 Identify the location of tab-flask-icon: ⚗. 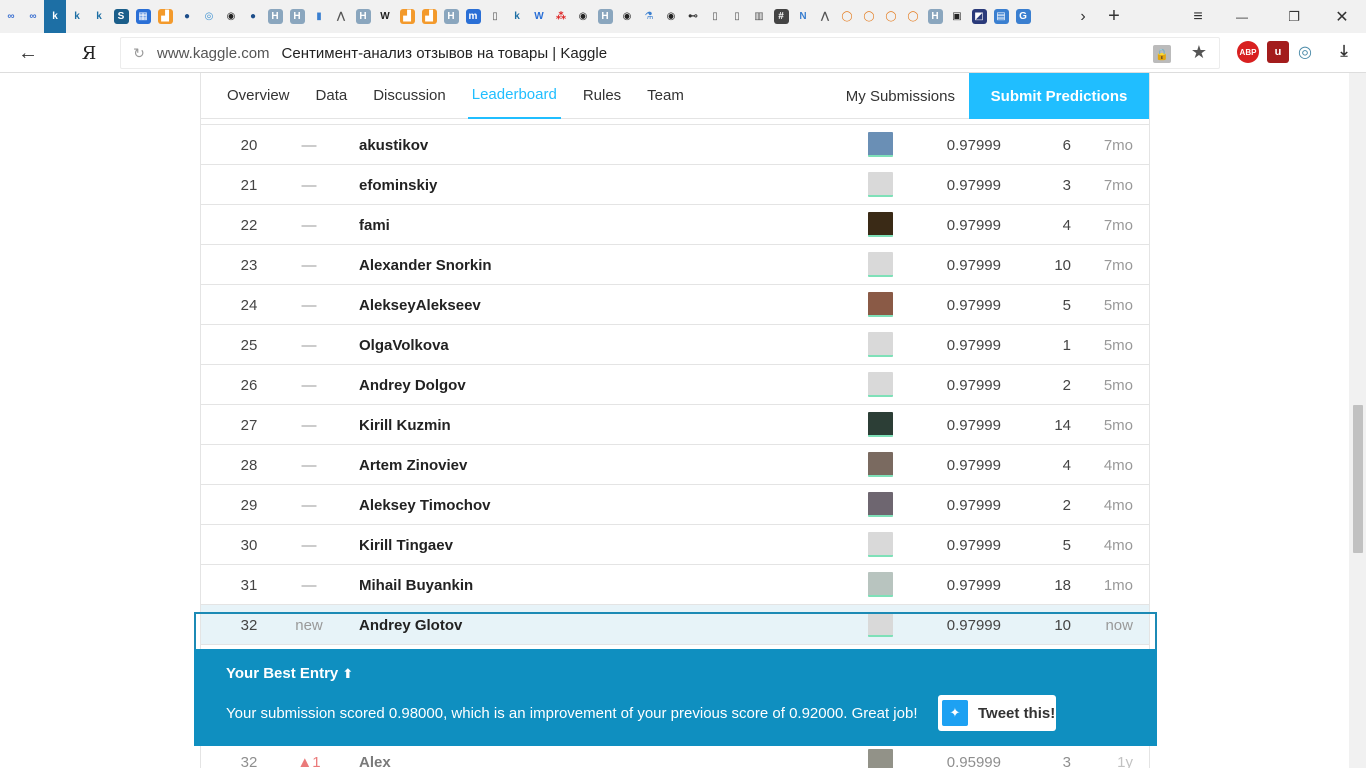
(649, 16).